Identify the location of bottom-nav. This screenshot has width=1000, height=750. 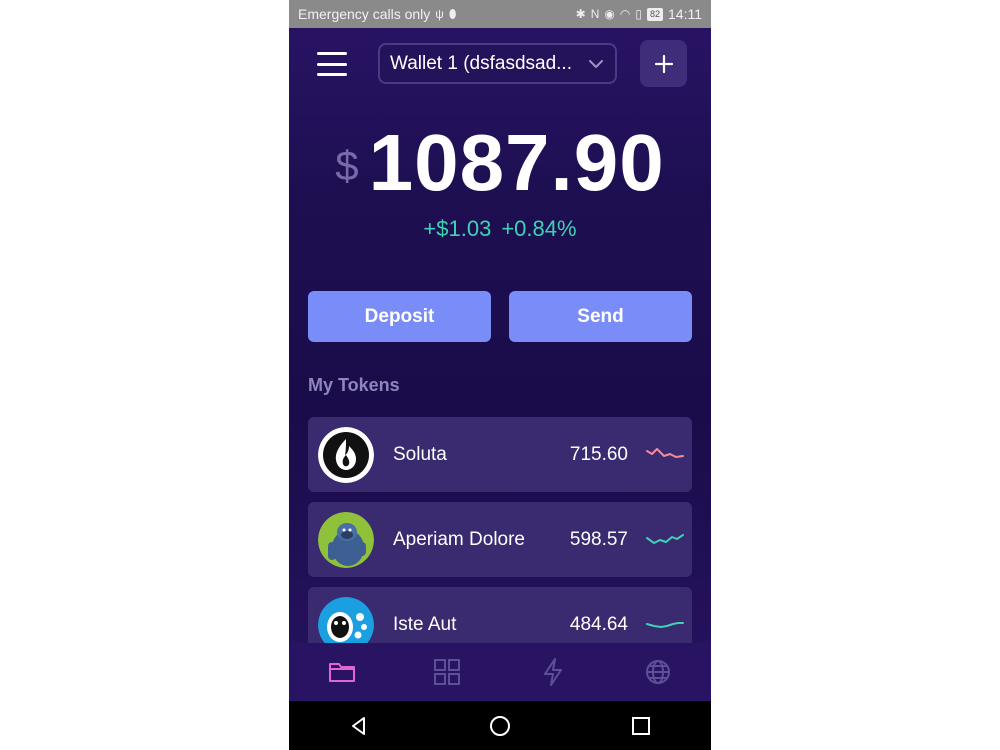
(500, 672).